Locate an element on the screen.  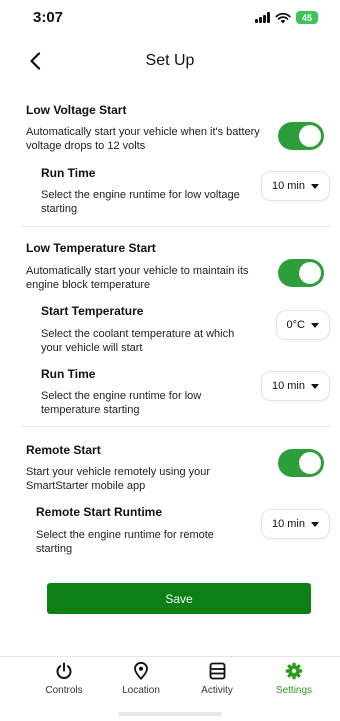
tab-bar: Controls Location Activity Settings is located at coordinates (170, 677).